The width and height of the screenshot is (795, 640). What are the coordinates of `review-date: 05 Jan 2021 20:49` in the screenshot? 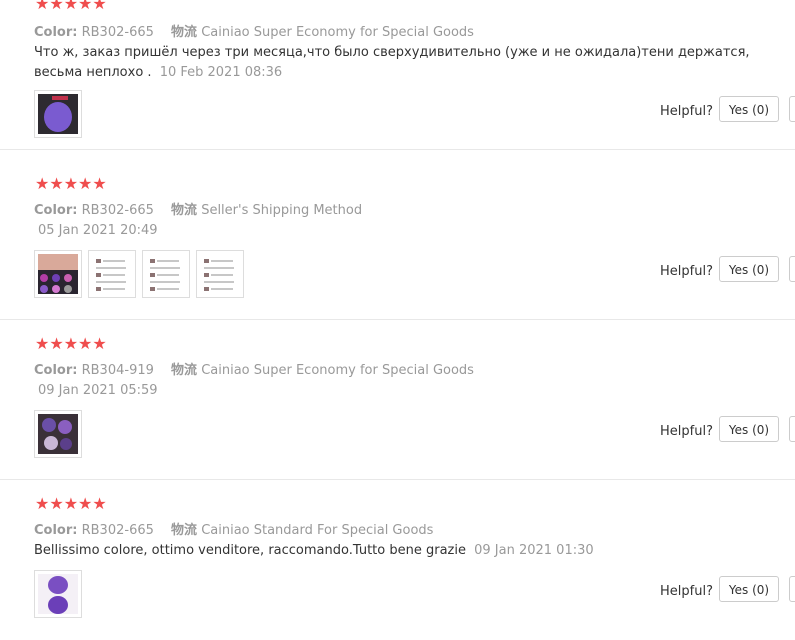 It's located at (98, 230).